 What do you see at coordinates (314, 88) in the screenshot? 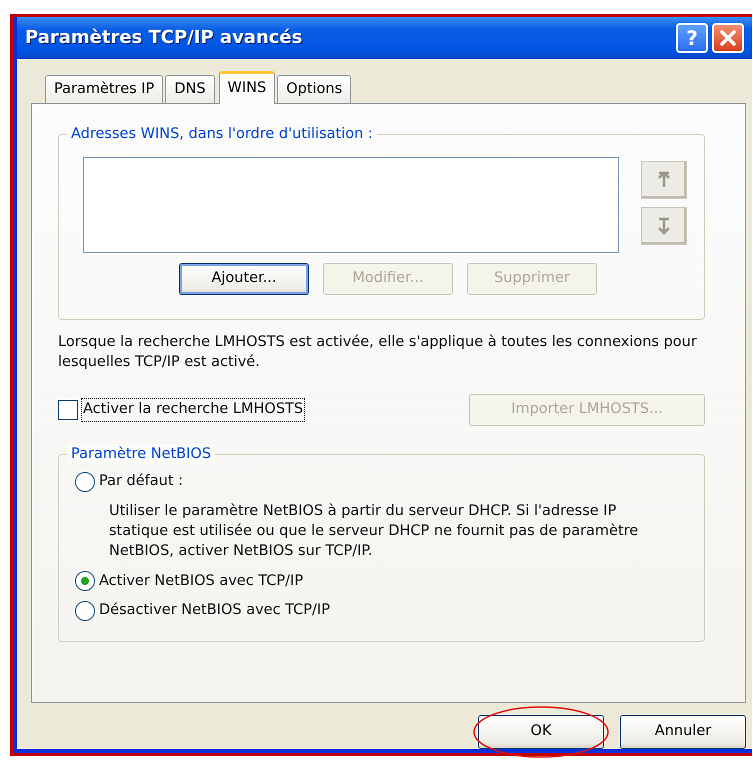
I see `tab: Options` at bounding box center [314, 88].